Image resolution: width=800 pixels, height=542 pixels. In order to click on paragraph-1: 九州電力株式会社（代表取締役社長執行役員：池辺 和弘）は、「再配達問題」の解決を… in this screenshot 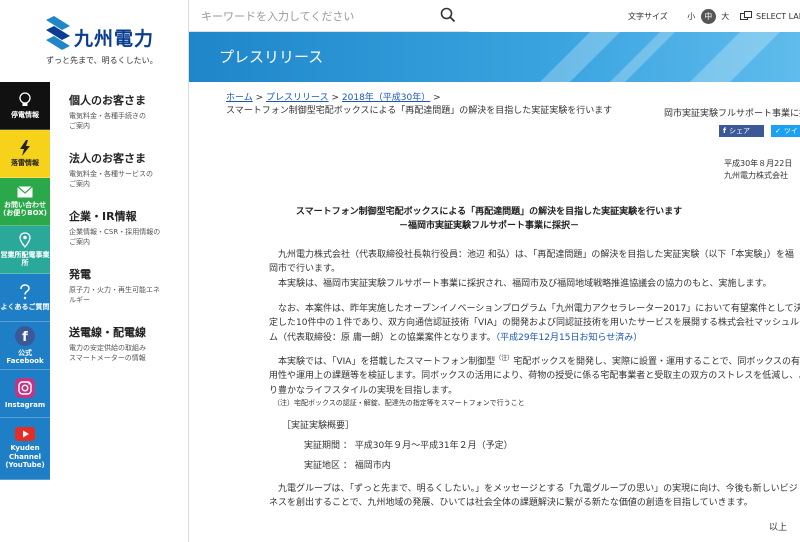, I will do `click(531, 269)`.